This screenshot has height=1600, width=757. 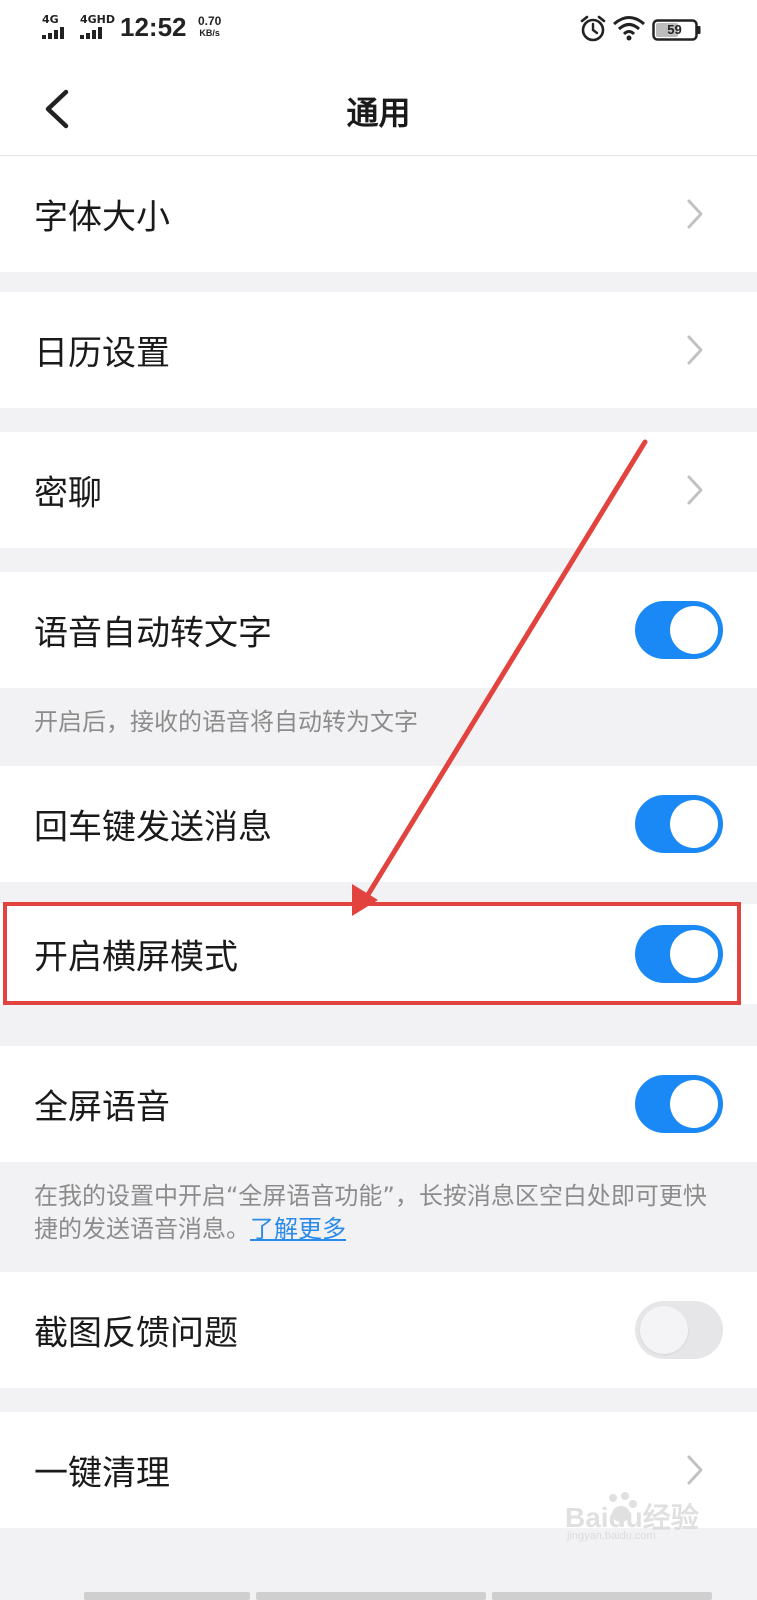 I want to click on setting-label: 语音自动转文字, so click(x=153, y=633).